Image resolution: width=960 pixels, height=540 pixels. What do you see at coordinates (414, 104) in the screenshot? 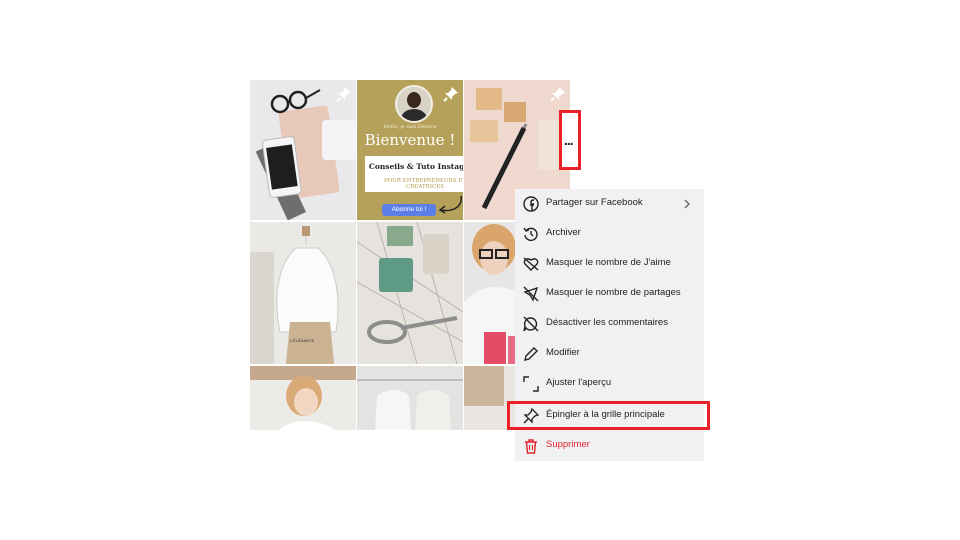
I see `avatar` at bounding box center [414, 104].